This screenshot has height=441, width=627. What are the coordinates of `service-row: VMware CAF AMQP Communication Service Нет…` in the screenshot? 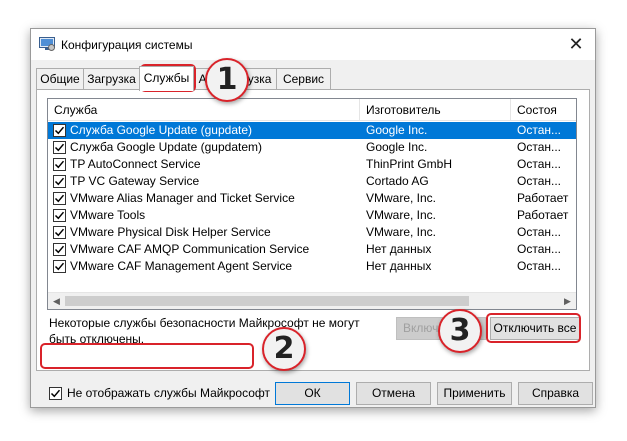 It's located at (312, 249).